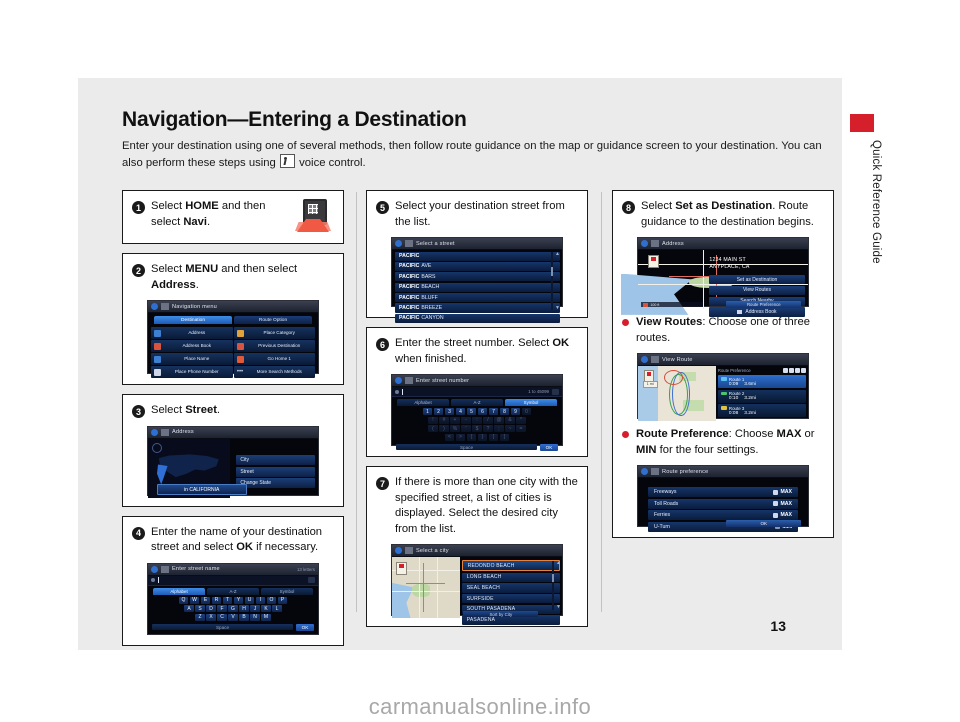 The image size is (960, 722). I want to click on key: +, so click(455, 420).